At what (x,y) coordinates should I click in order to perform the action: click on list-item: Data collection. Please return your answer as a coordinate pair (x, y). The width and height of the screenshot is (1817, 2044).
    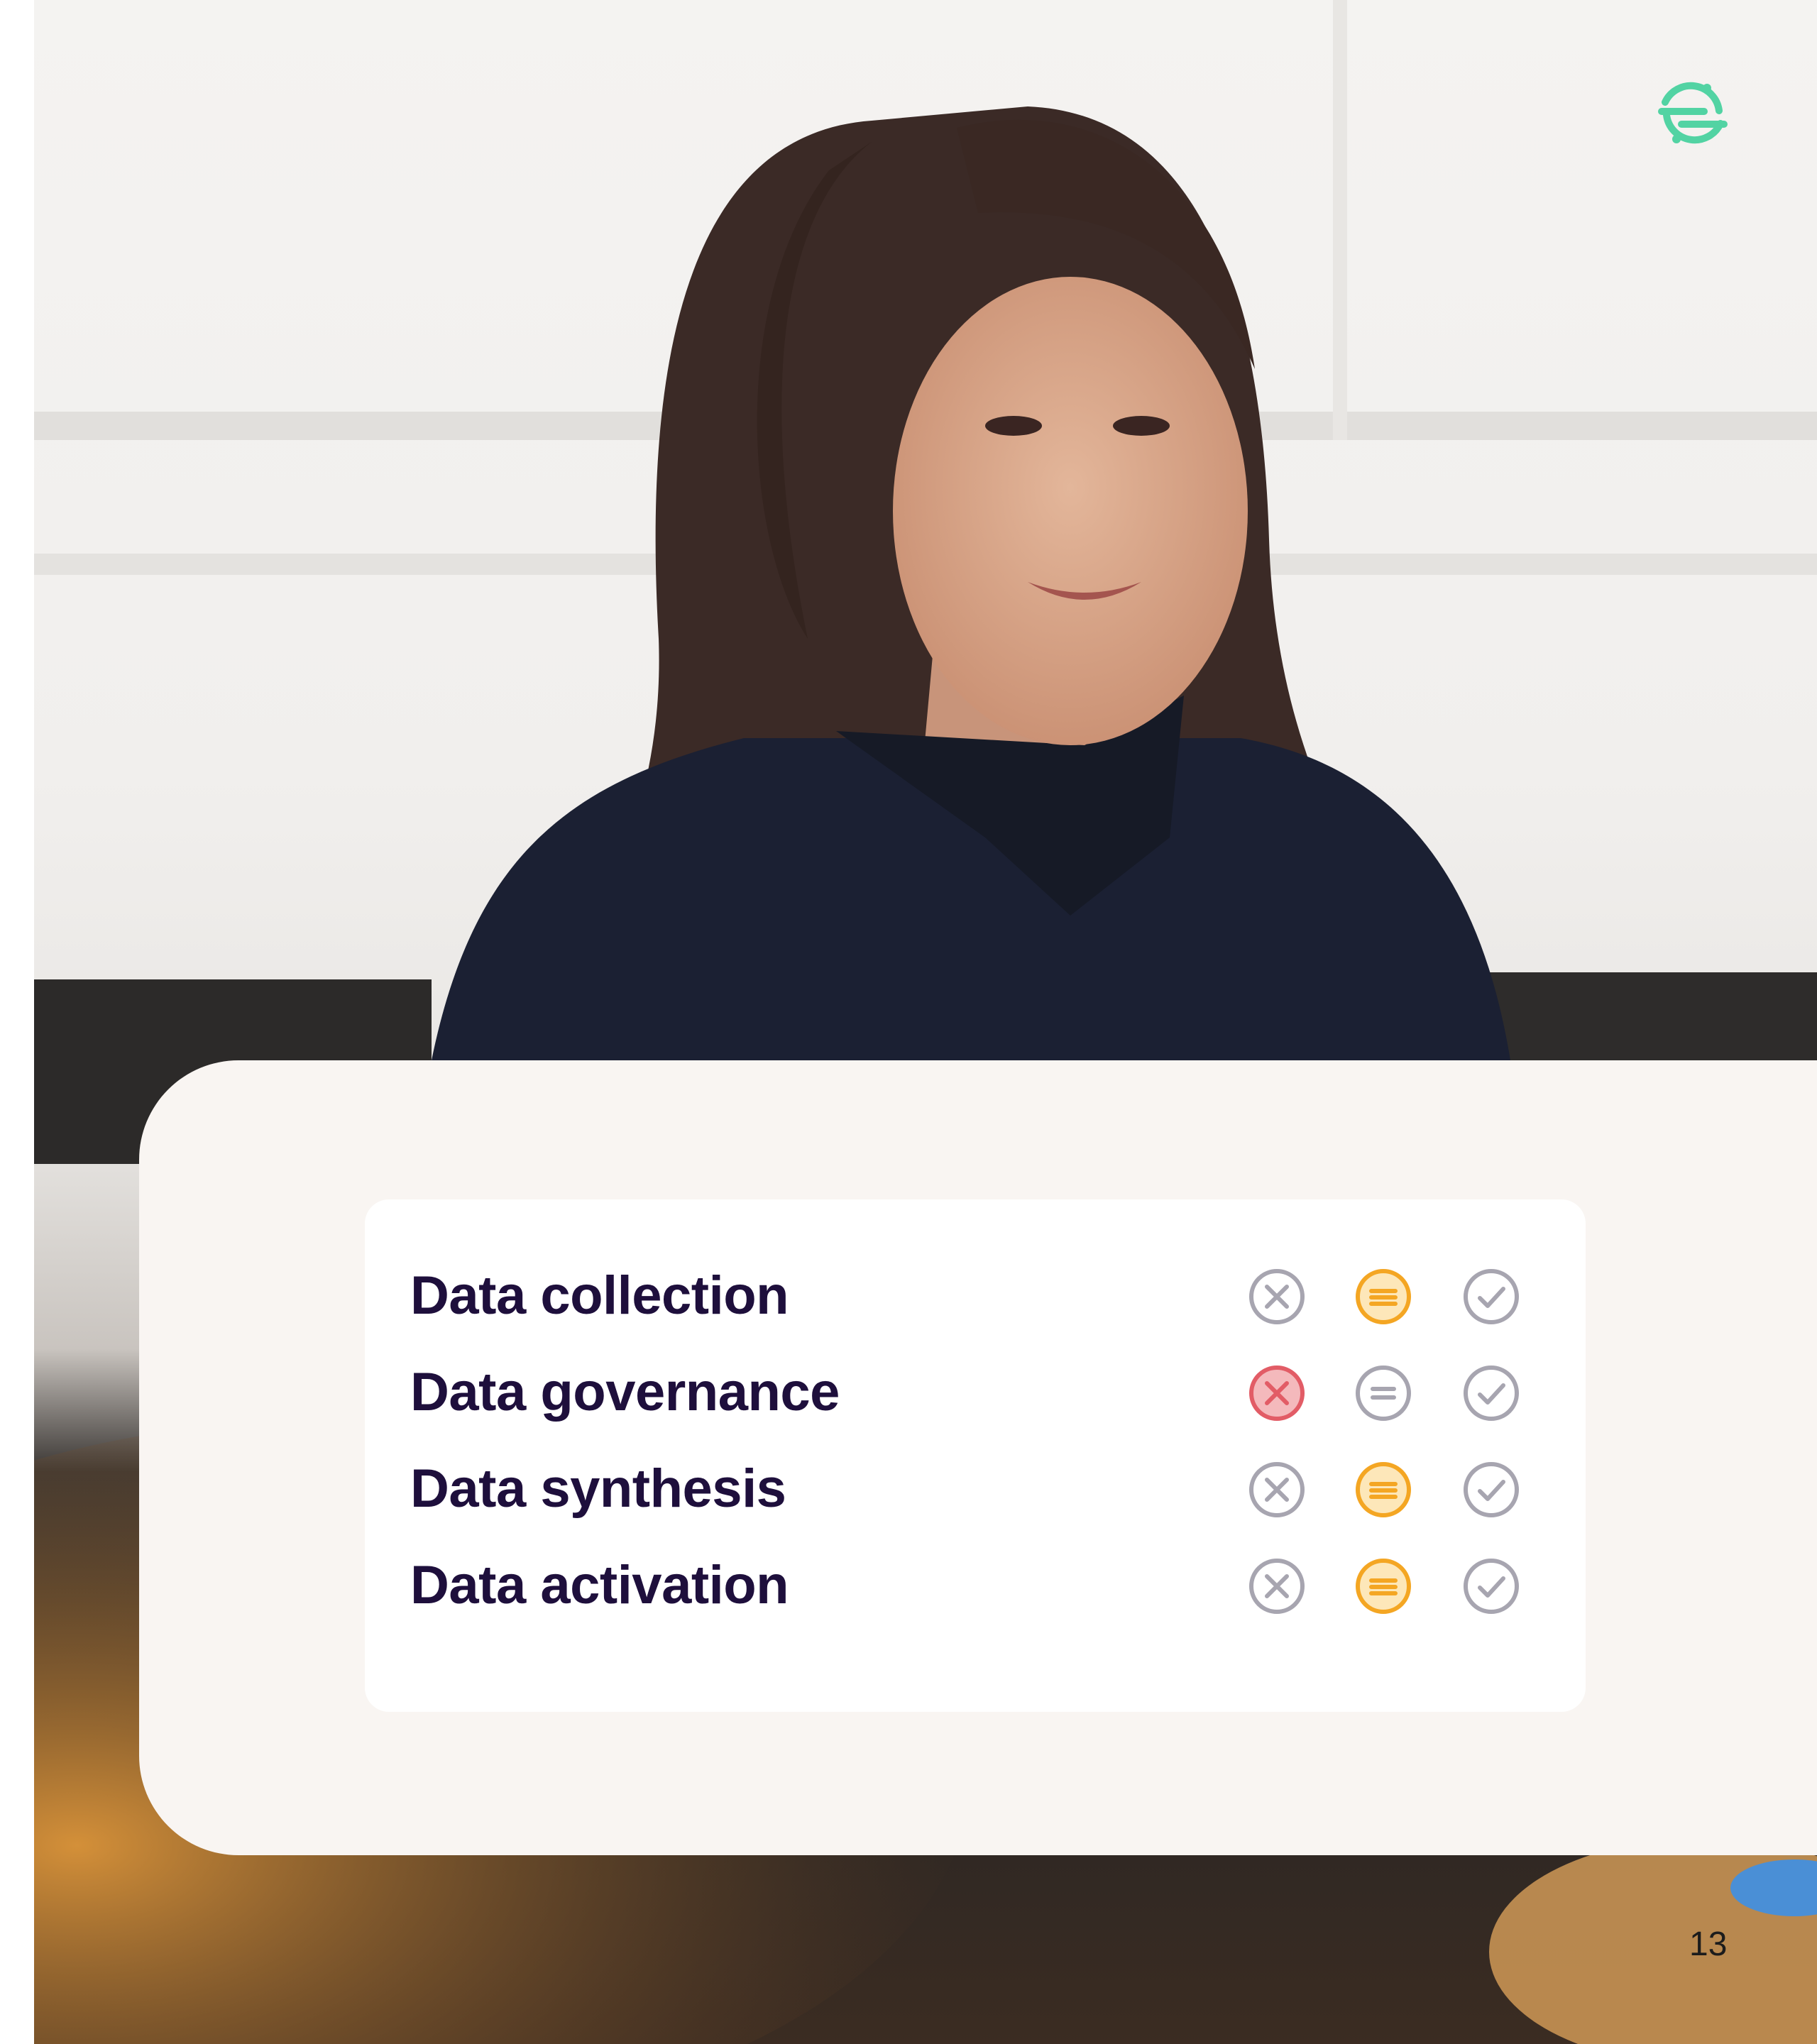
    Looking at the image, I should click on (978, 1297).